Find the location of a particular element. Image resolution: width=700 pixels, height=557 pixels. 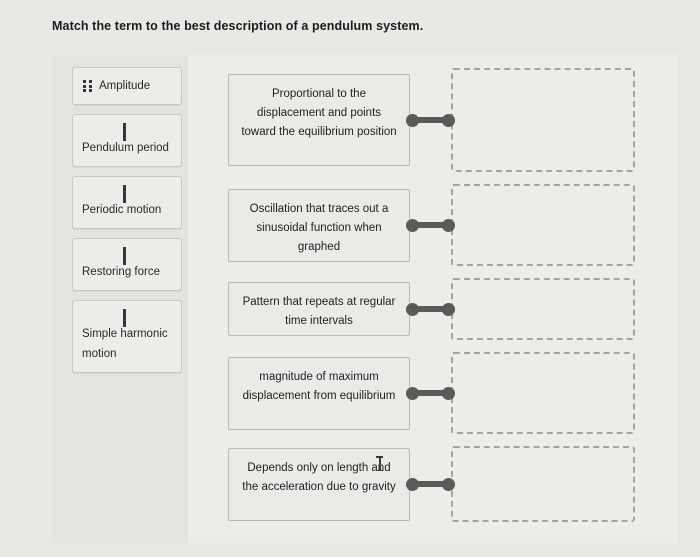

term-label: Amplitude is located at coordinates (125, 86).